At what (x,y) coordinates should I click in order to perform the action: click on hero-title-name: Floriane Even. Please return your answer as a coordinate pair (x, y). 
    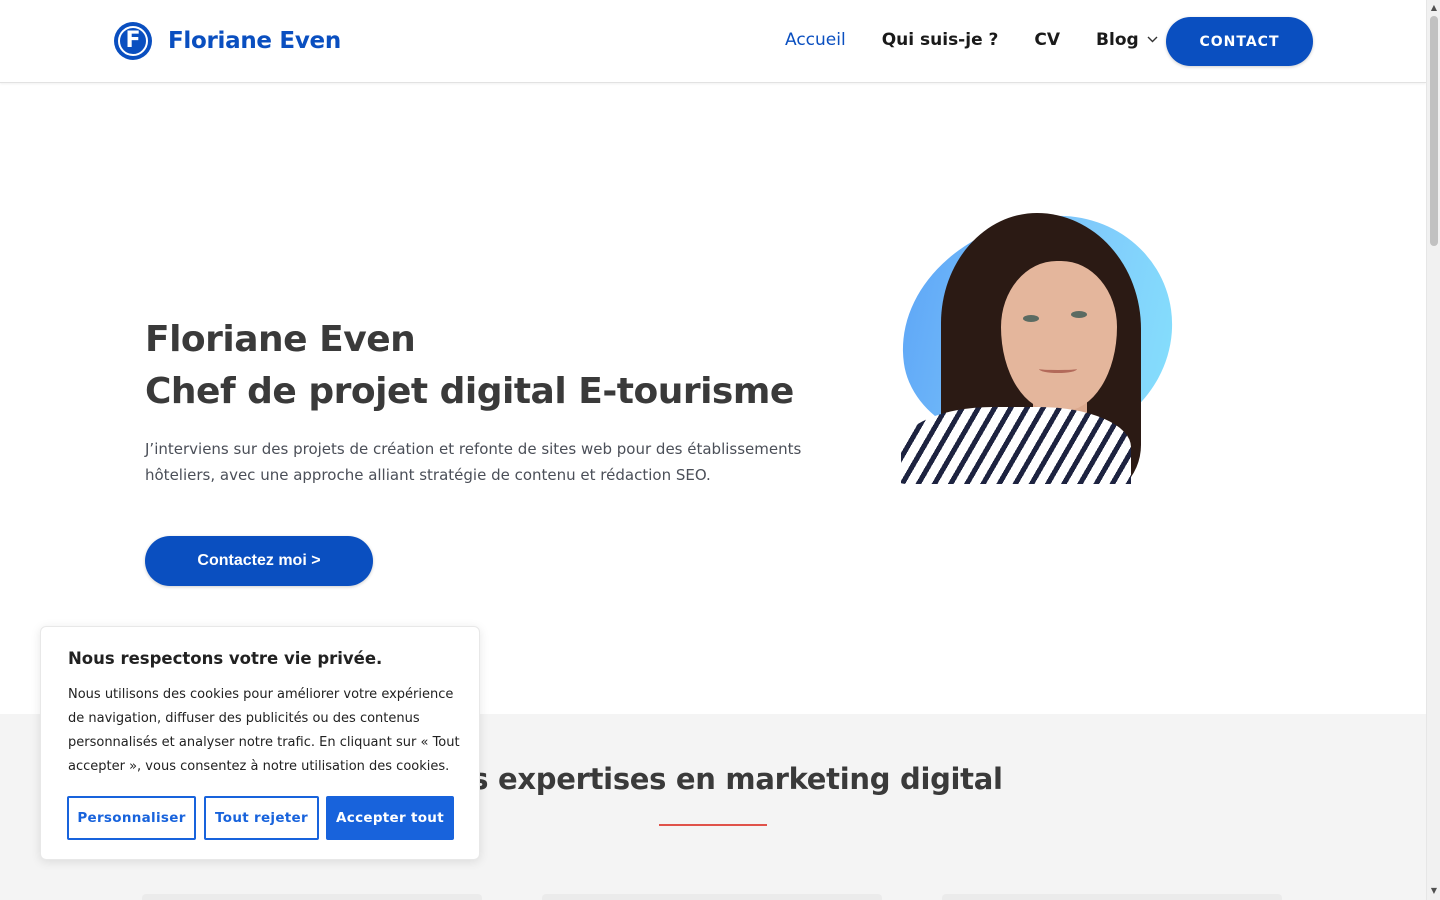
    Looking at the image, I should click on (280, 339).